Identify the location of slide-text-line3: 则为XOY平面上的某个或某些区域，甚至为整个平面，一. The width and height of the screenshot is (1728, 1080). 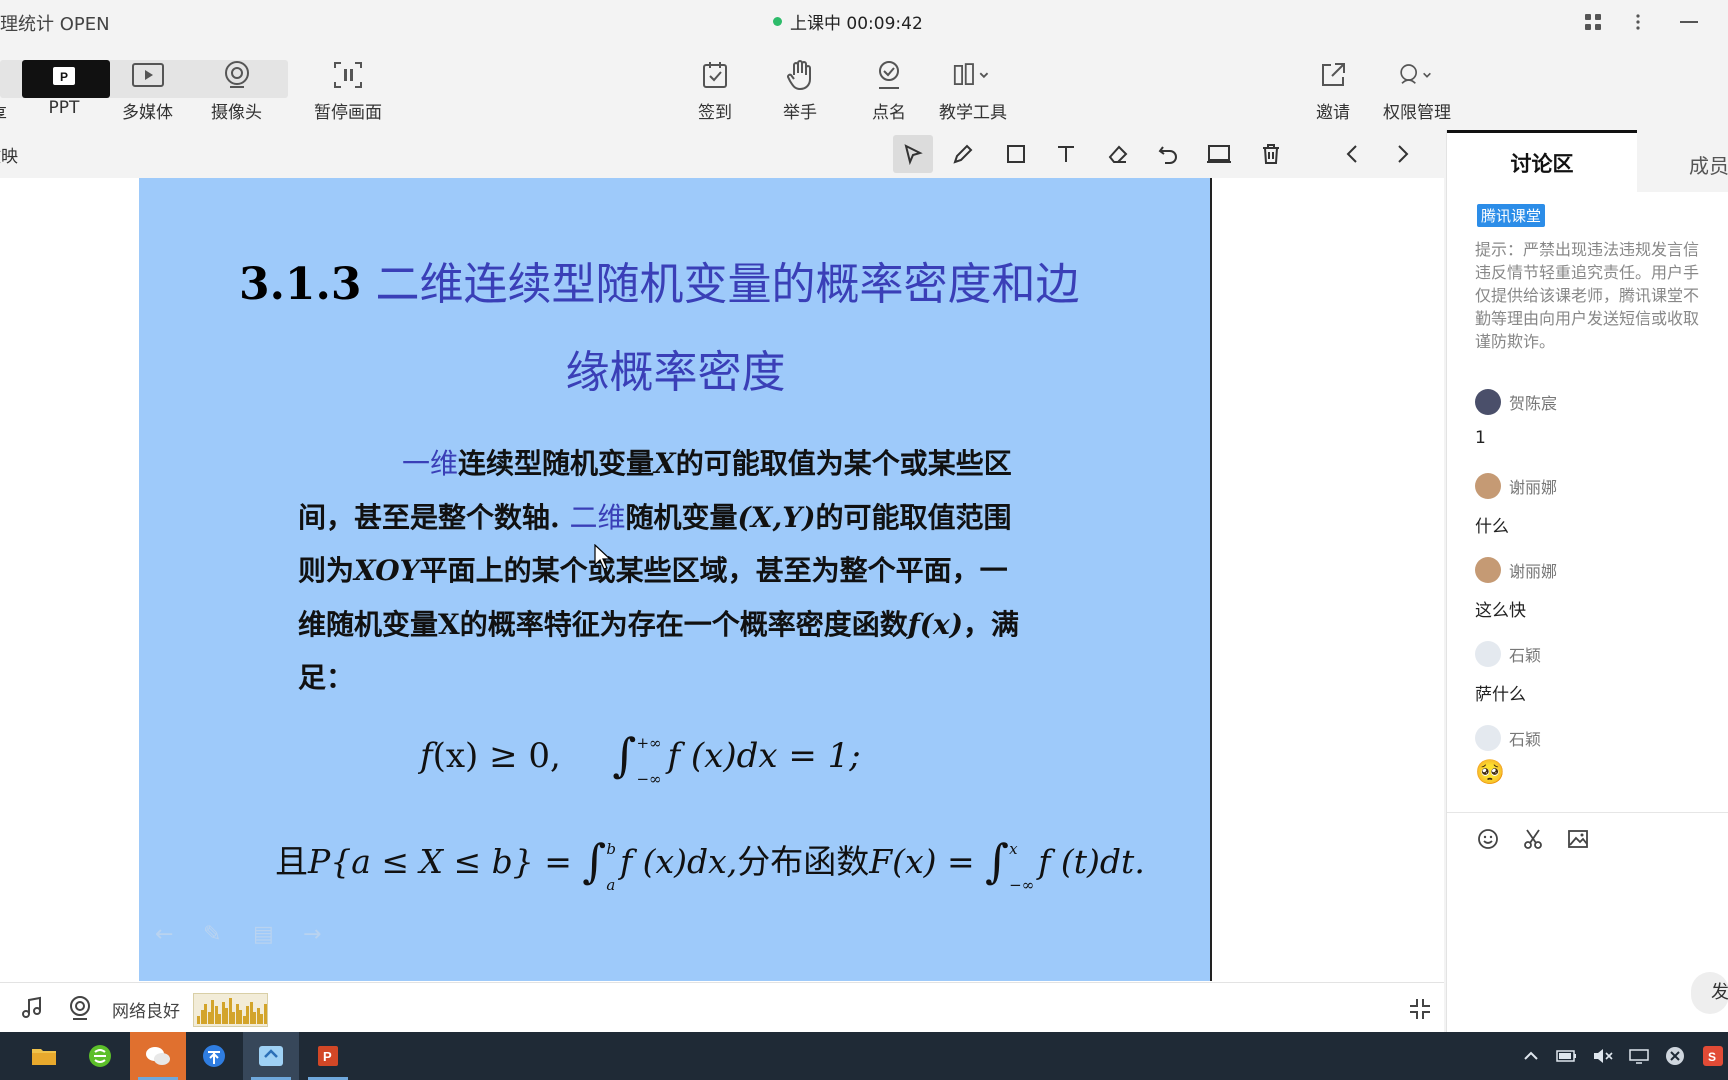
(653, 570).